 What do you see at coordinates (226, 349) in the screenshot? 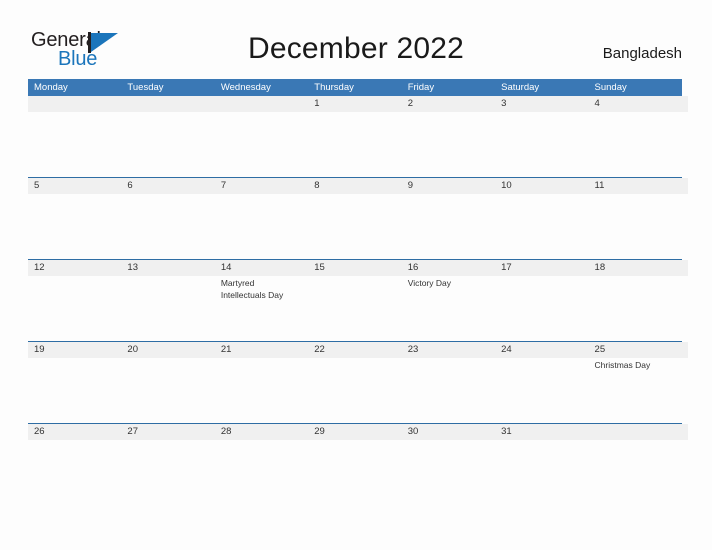
I see `day-number: 21` at bounding box center [226, 349].